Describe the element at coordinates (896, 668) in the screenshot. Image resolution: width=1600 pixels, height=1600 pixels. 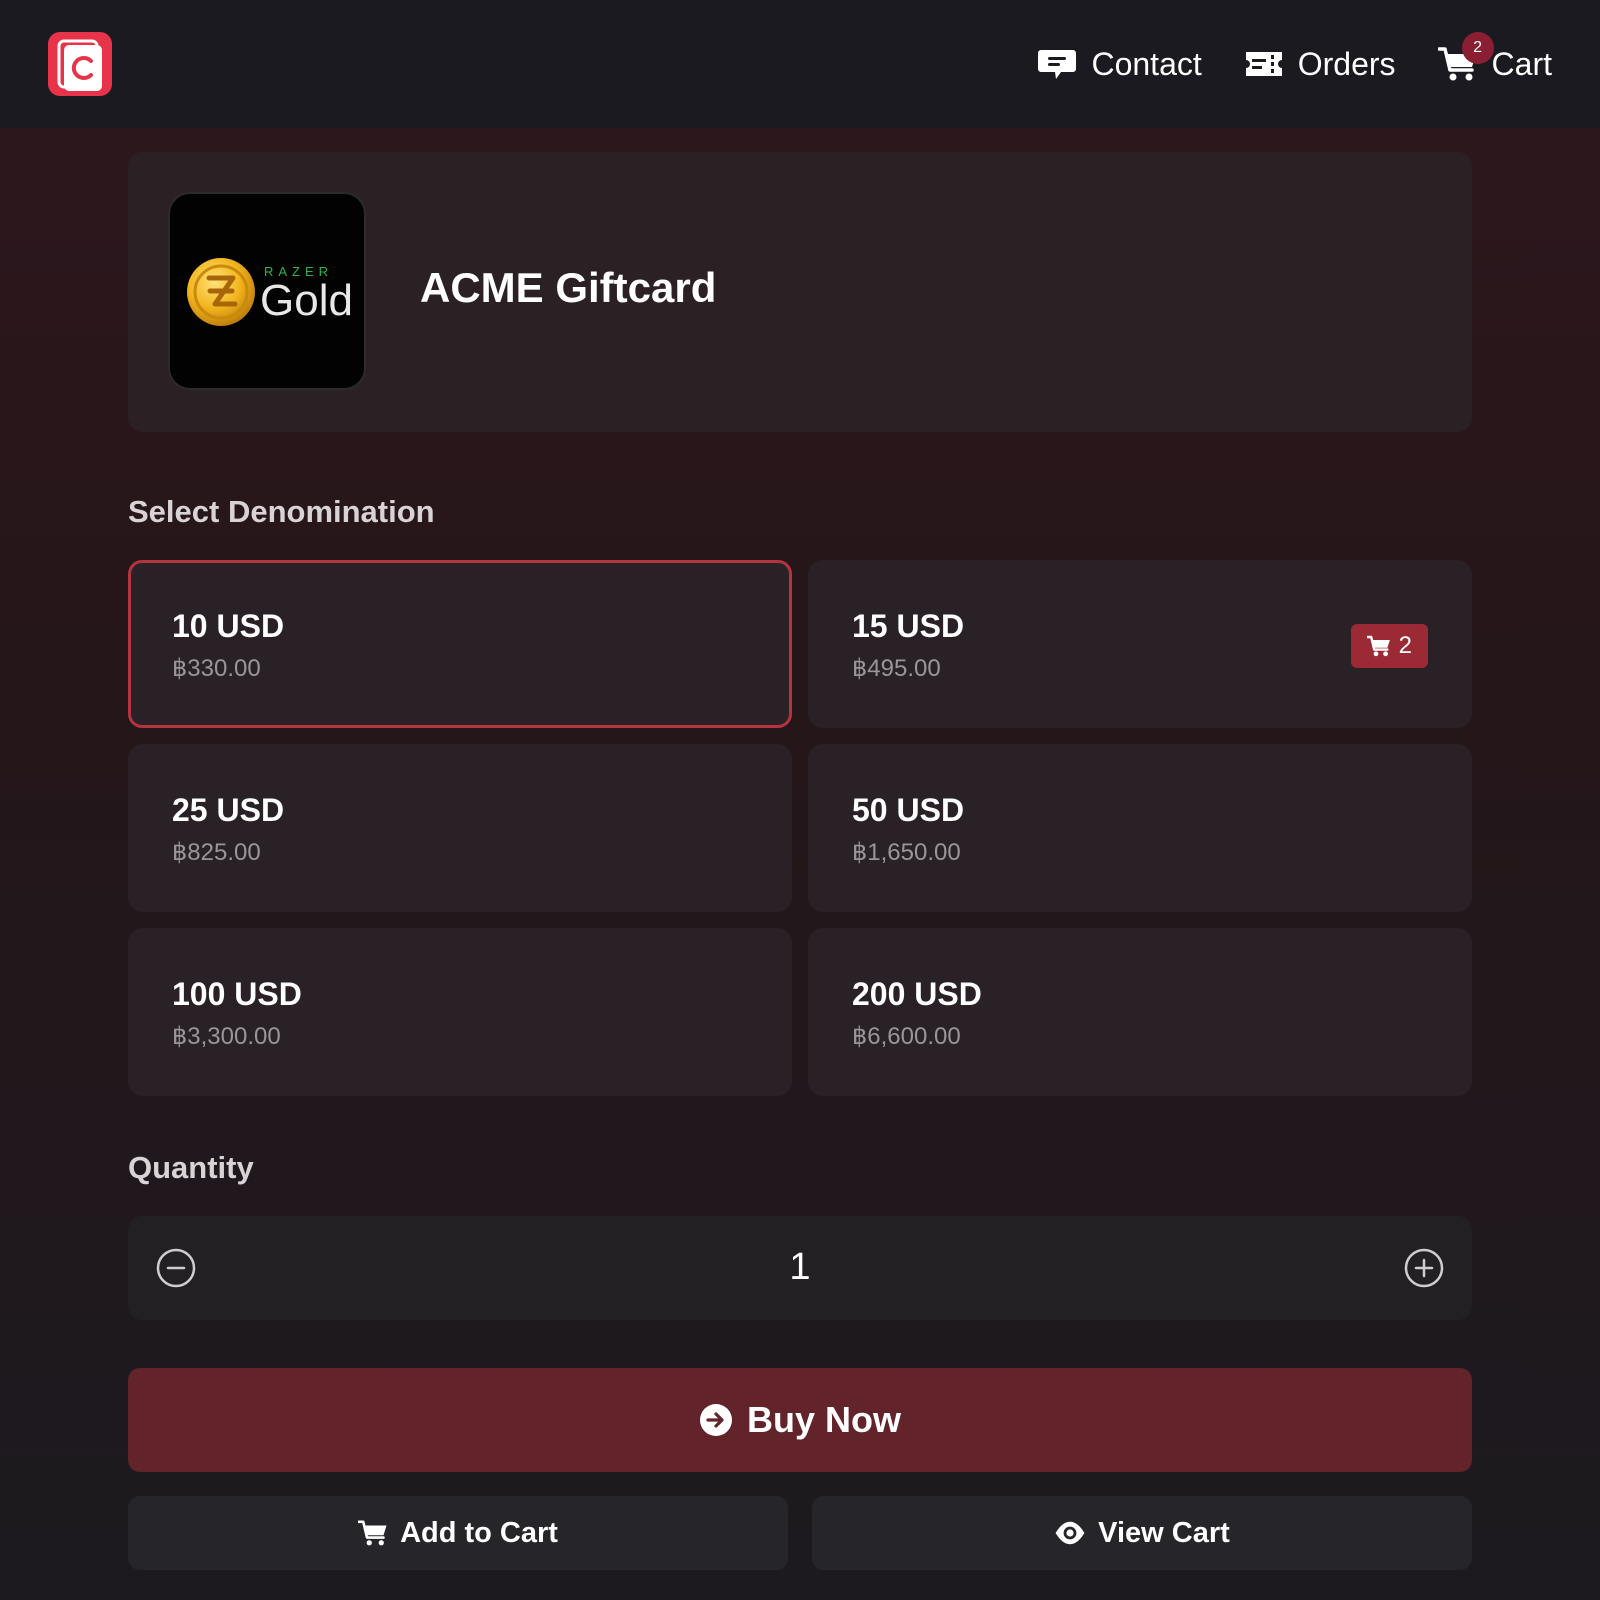
I see `denomination-price: ฿495.00` at that location.